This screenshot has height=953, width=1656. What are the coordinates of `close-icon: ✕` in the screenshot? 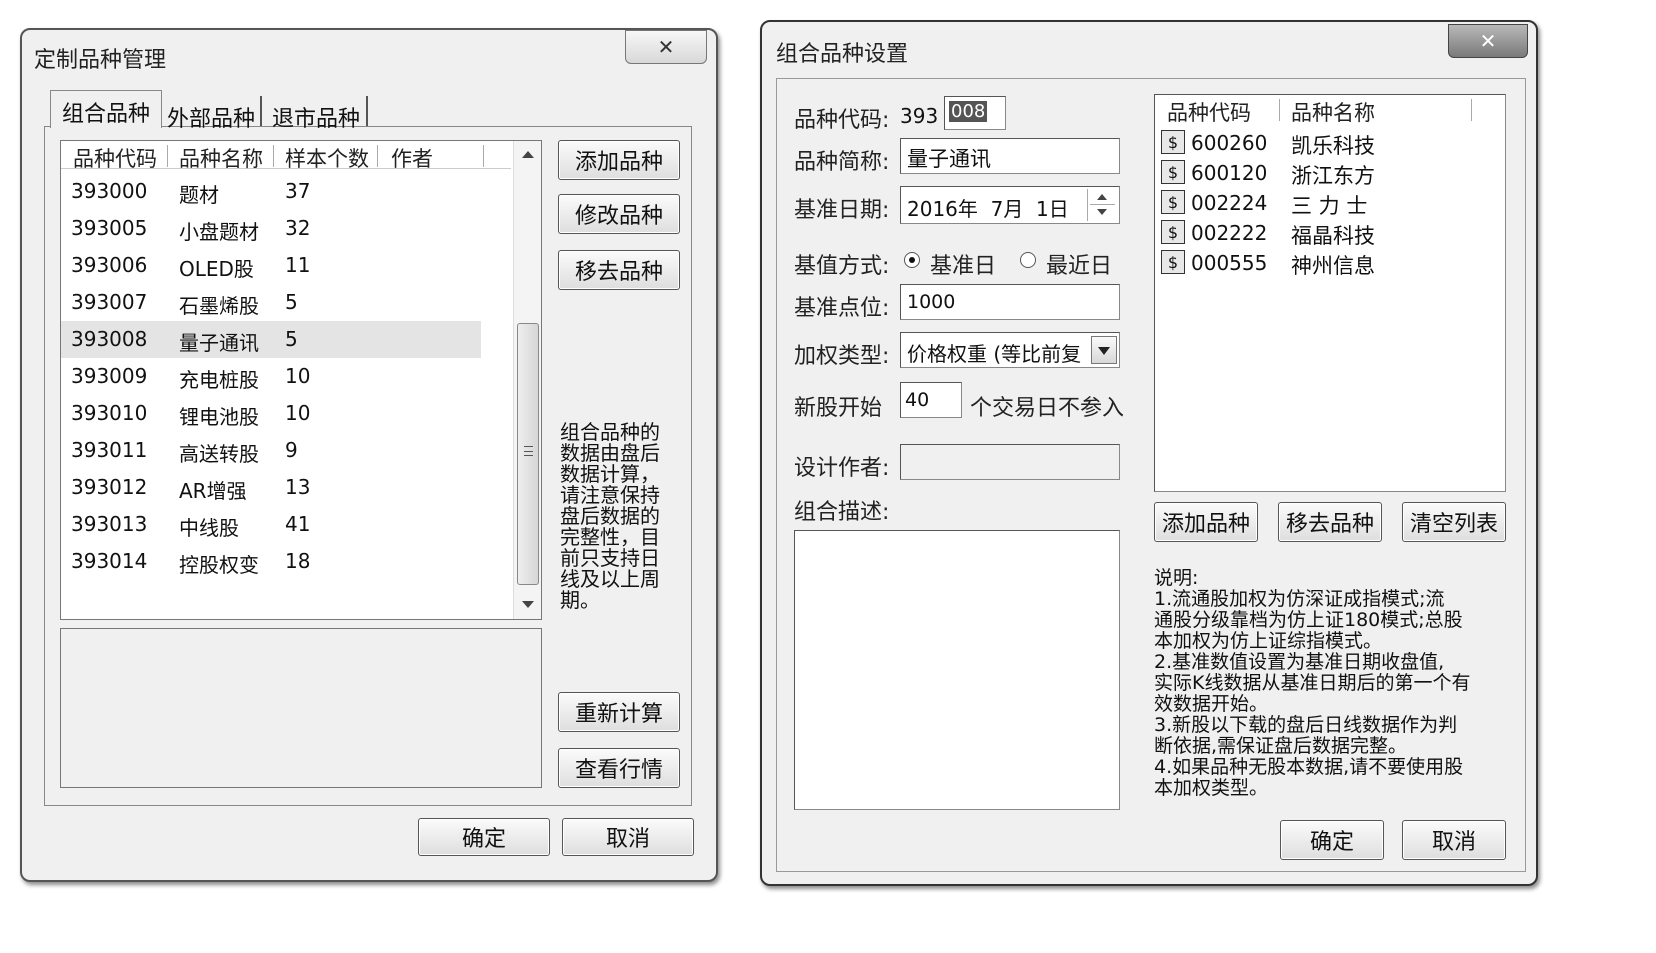 It's located at (666, 47).